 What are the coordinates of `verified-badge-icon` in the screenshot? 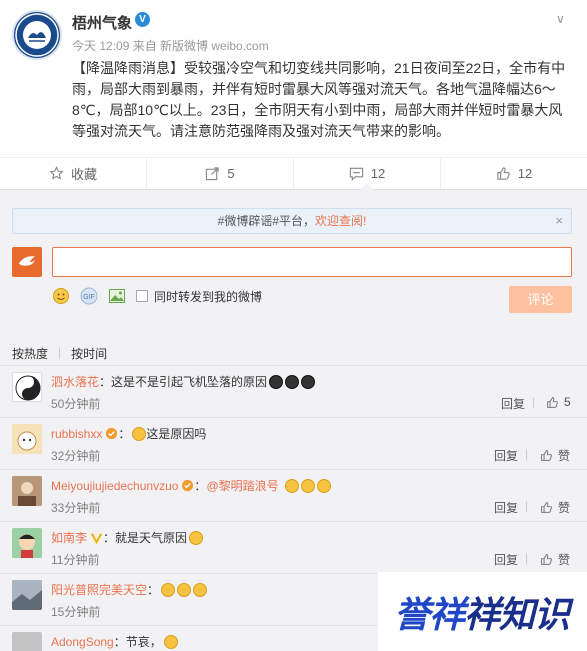 It's located at (96, 538).